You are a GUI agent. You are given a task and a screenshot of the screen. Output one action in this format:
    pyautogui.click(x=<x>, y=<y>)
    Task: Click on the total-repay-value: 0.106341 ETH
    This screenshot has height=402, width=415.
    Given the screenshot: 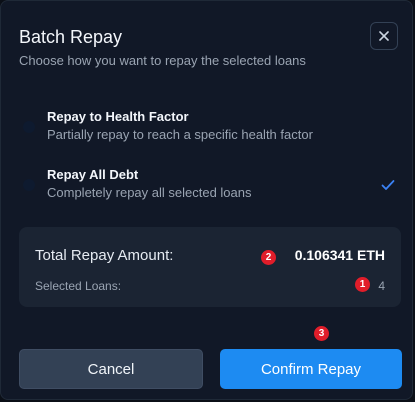 What is the action you would take?
    pyautogui.click(x=339, y=255)
    